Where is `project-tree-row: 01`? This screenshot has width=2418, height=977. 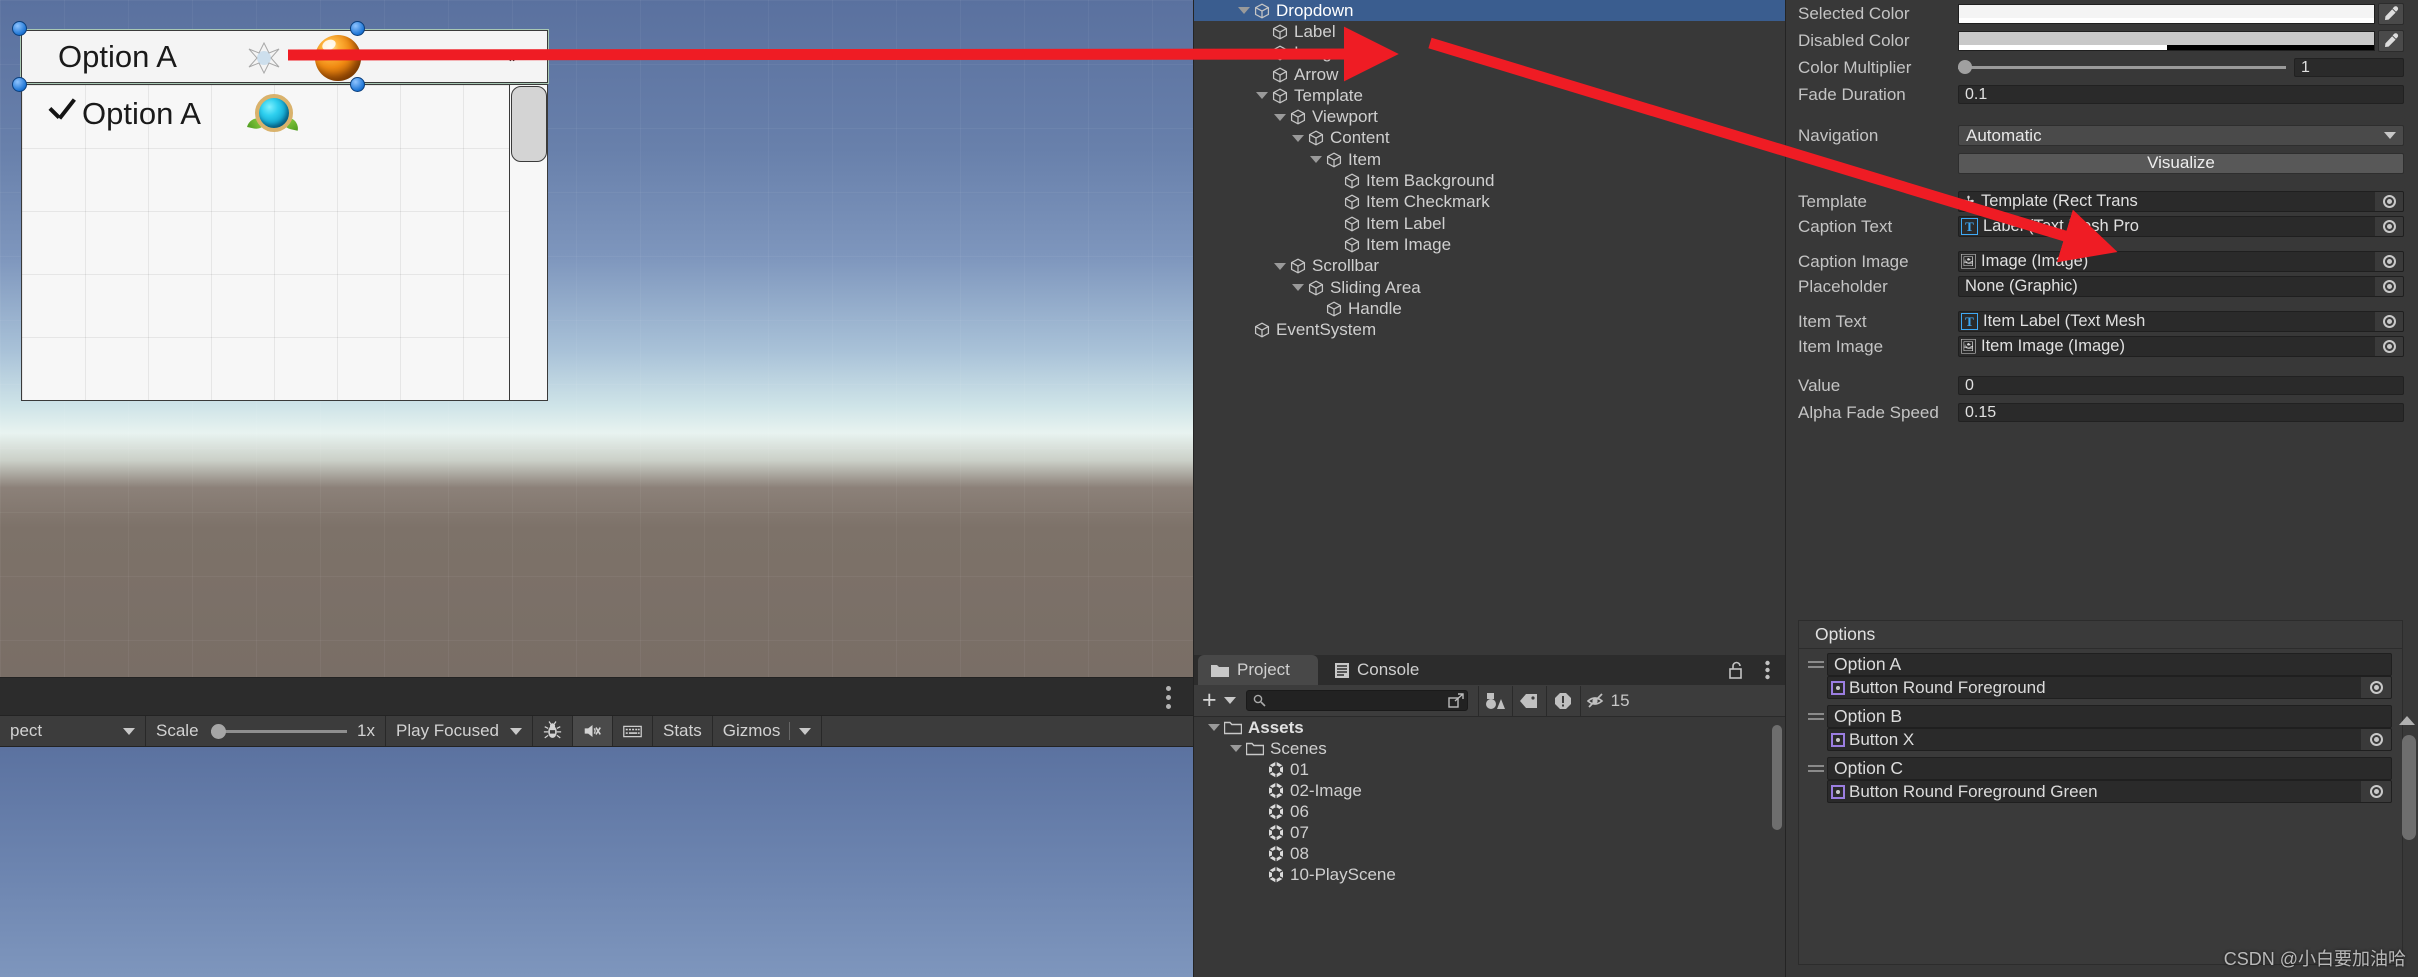
project-tree-row: 01 is located at coordinates (1490, 769).